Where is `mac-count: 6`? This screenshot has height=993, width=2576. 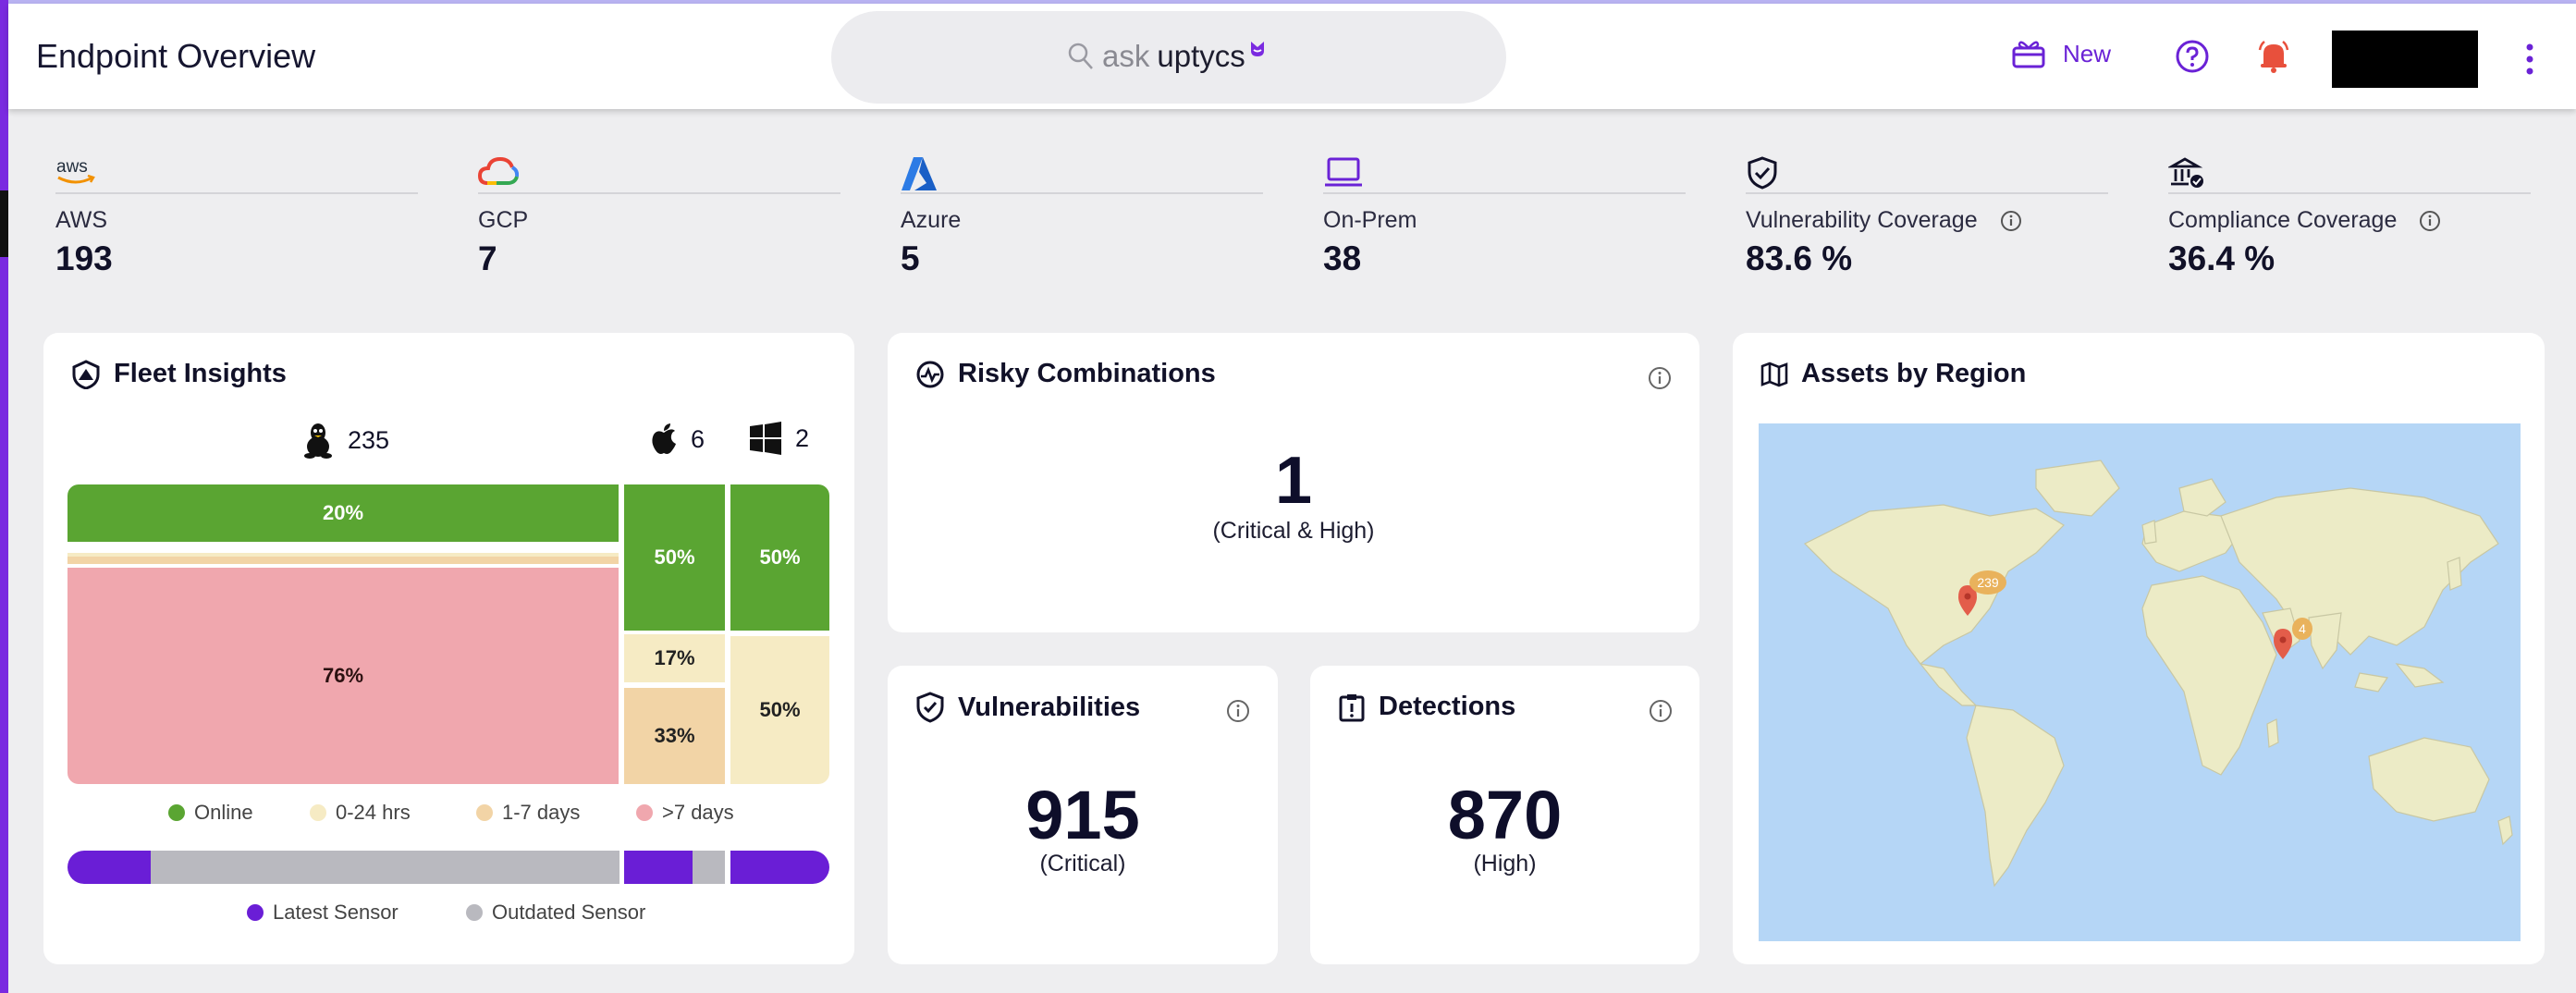 mac-count: 6 is located at coordinates (677, 440).